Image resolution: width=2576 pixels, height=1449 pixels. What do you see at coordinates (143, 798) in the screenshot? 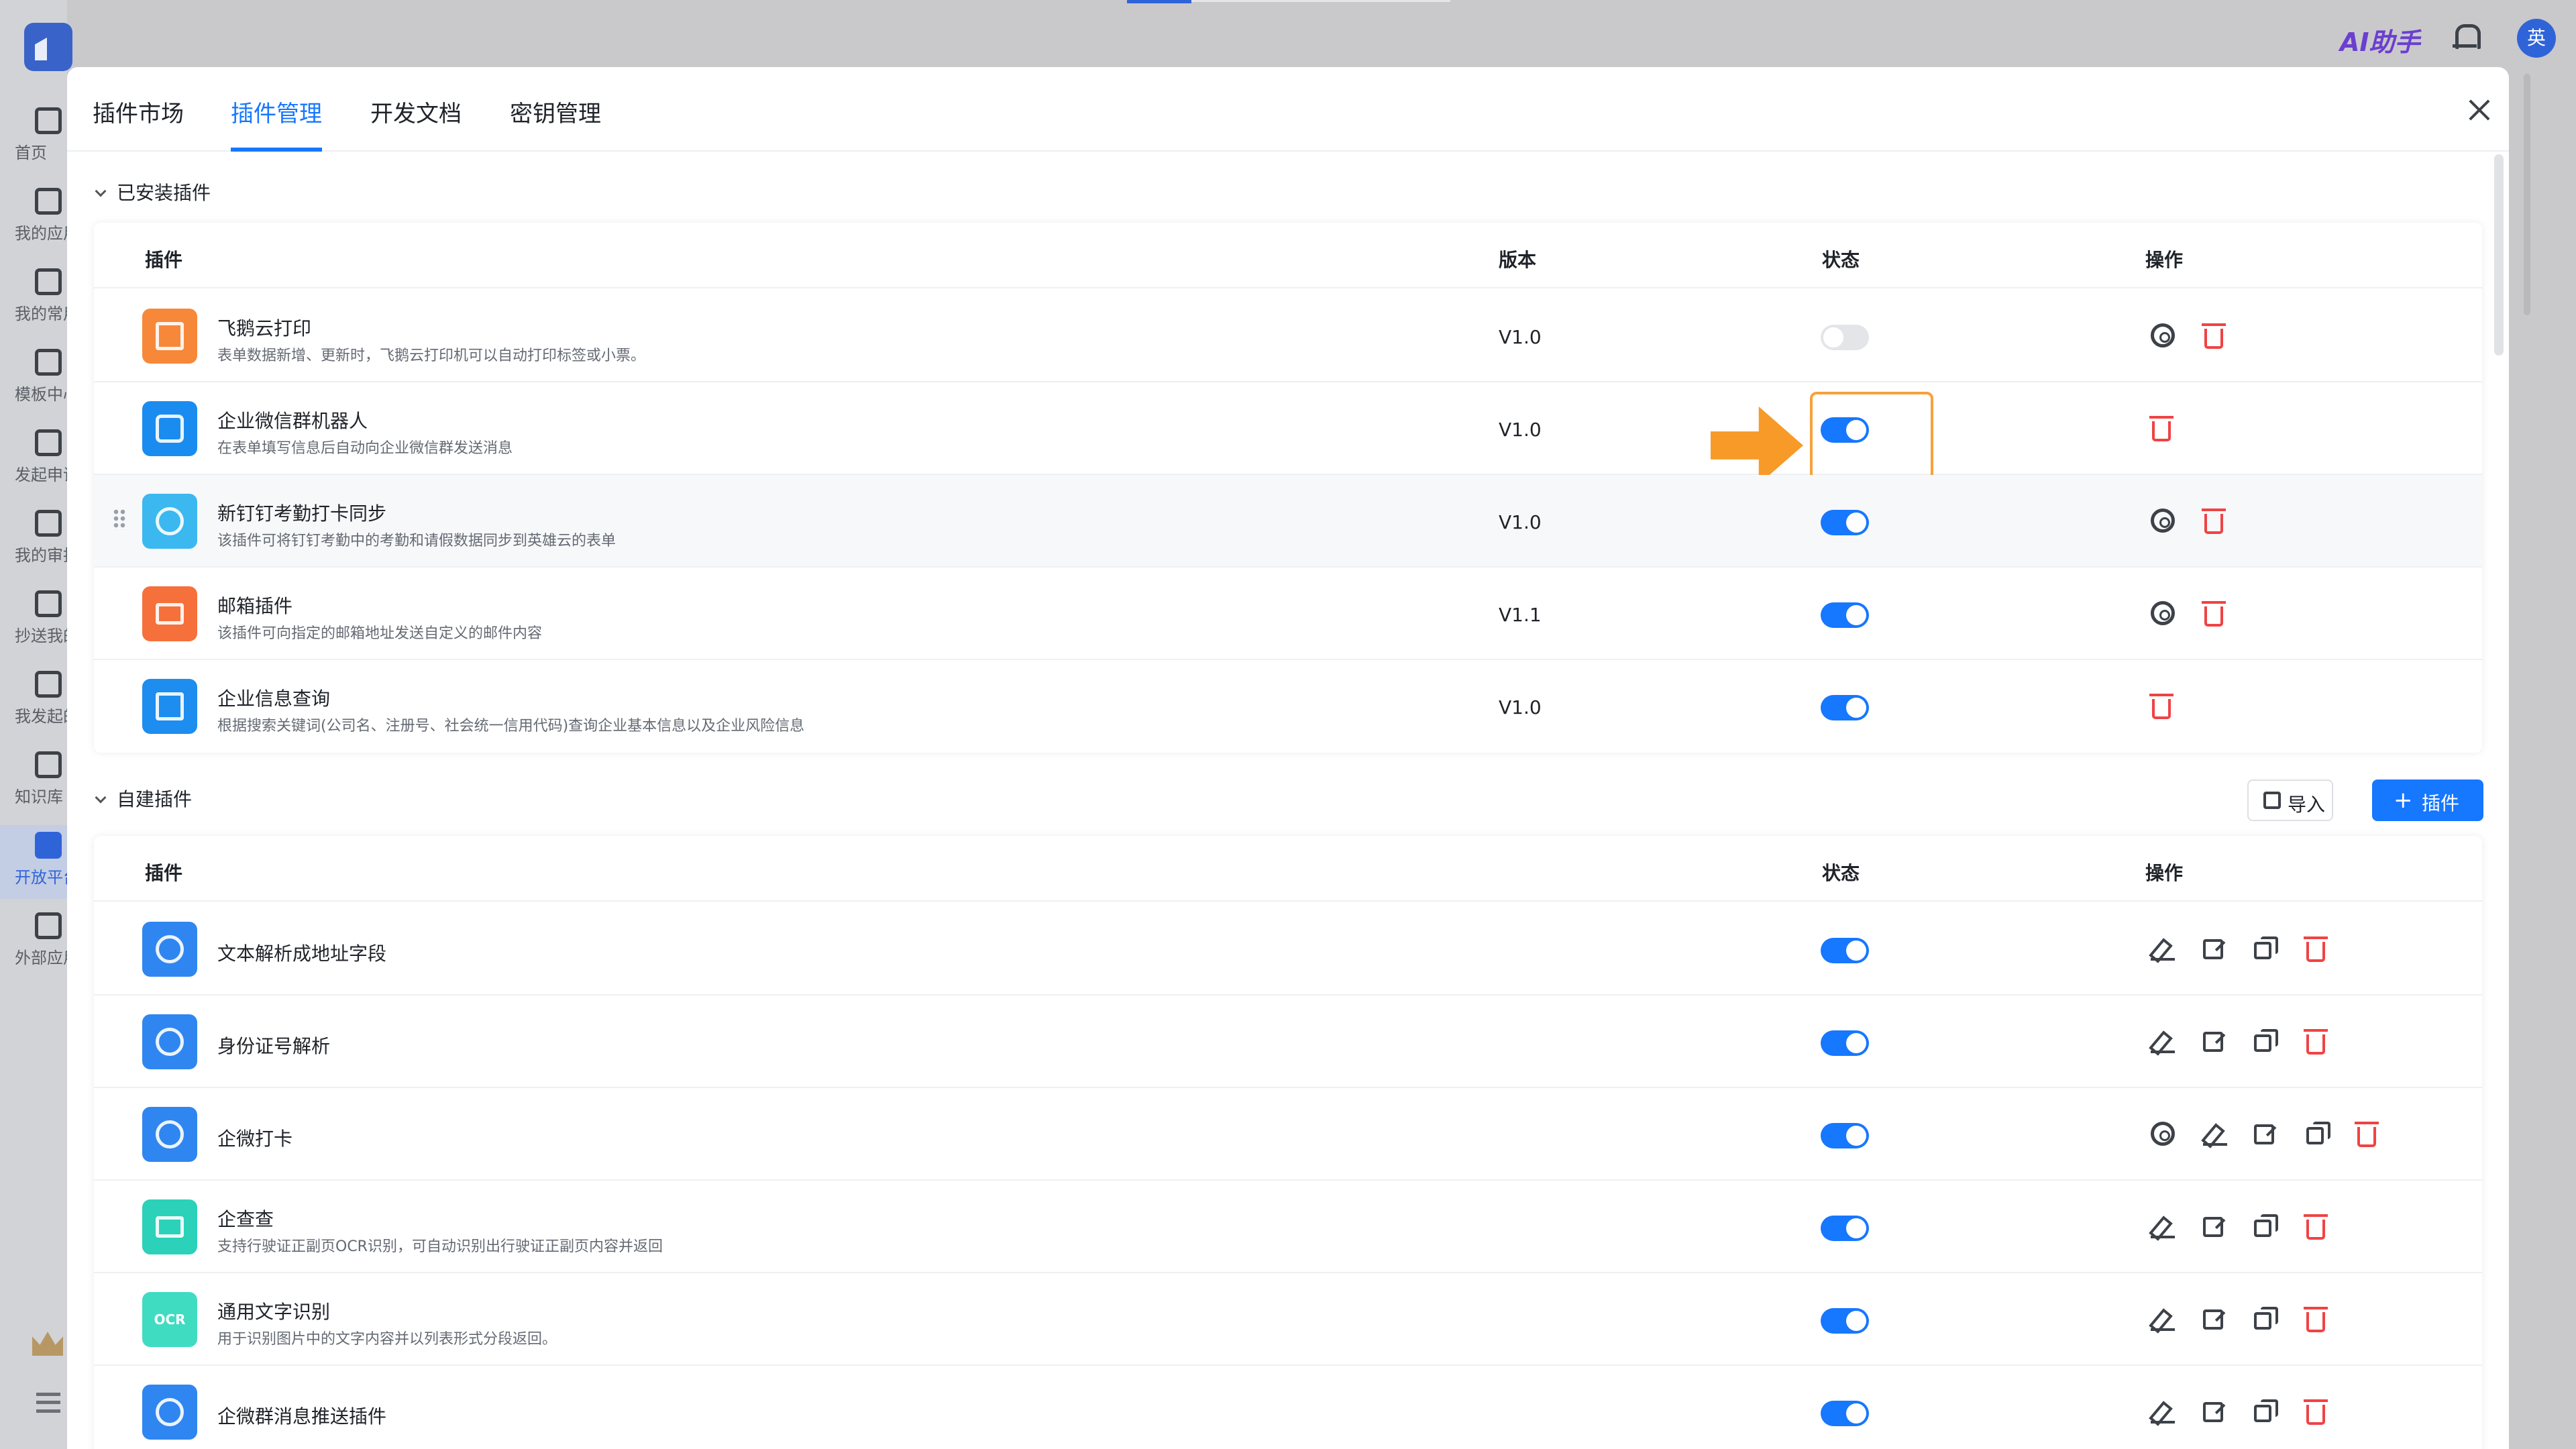
I see `custom-section-toggle: 自建插件` at bounding box center [143, 798].